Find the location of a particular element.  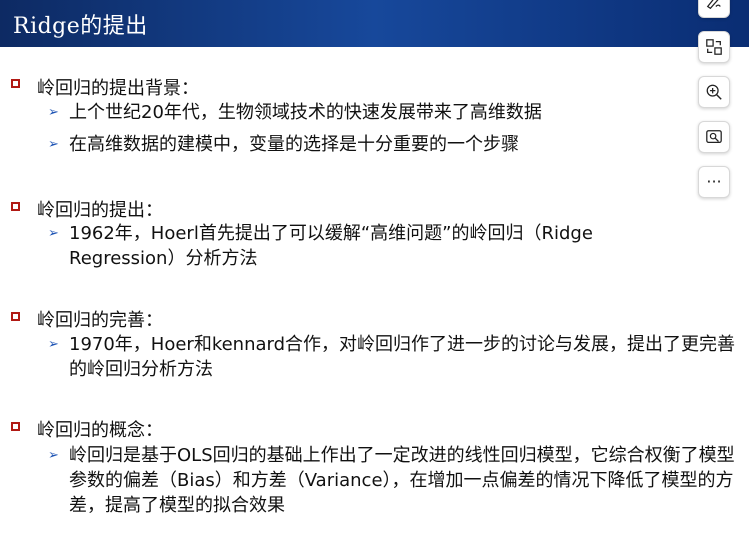

section-heading: 岭回归的概念： is located at coordinates (100, 430).